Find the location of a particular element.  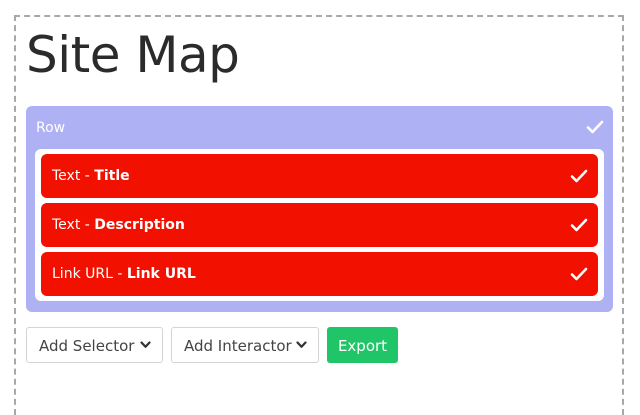

add-selector-label: Add Selector is located at coordinates (87, 346).